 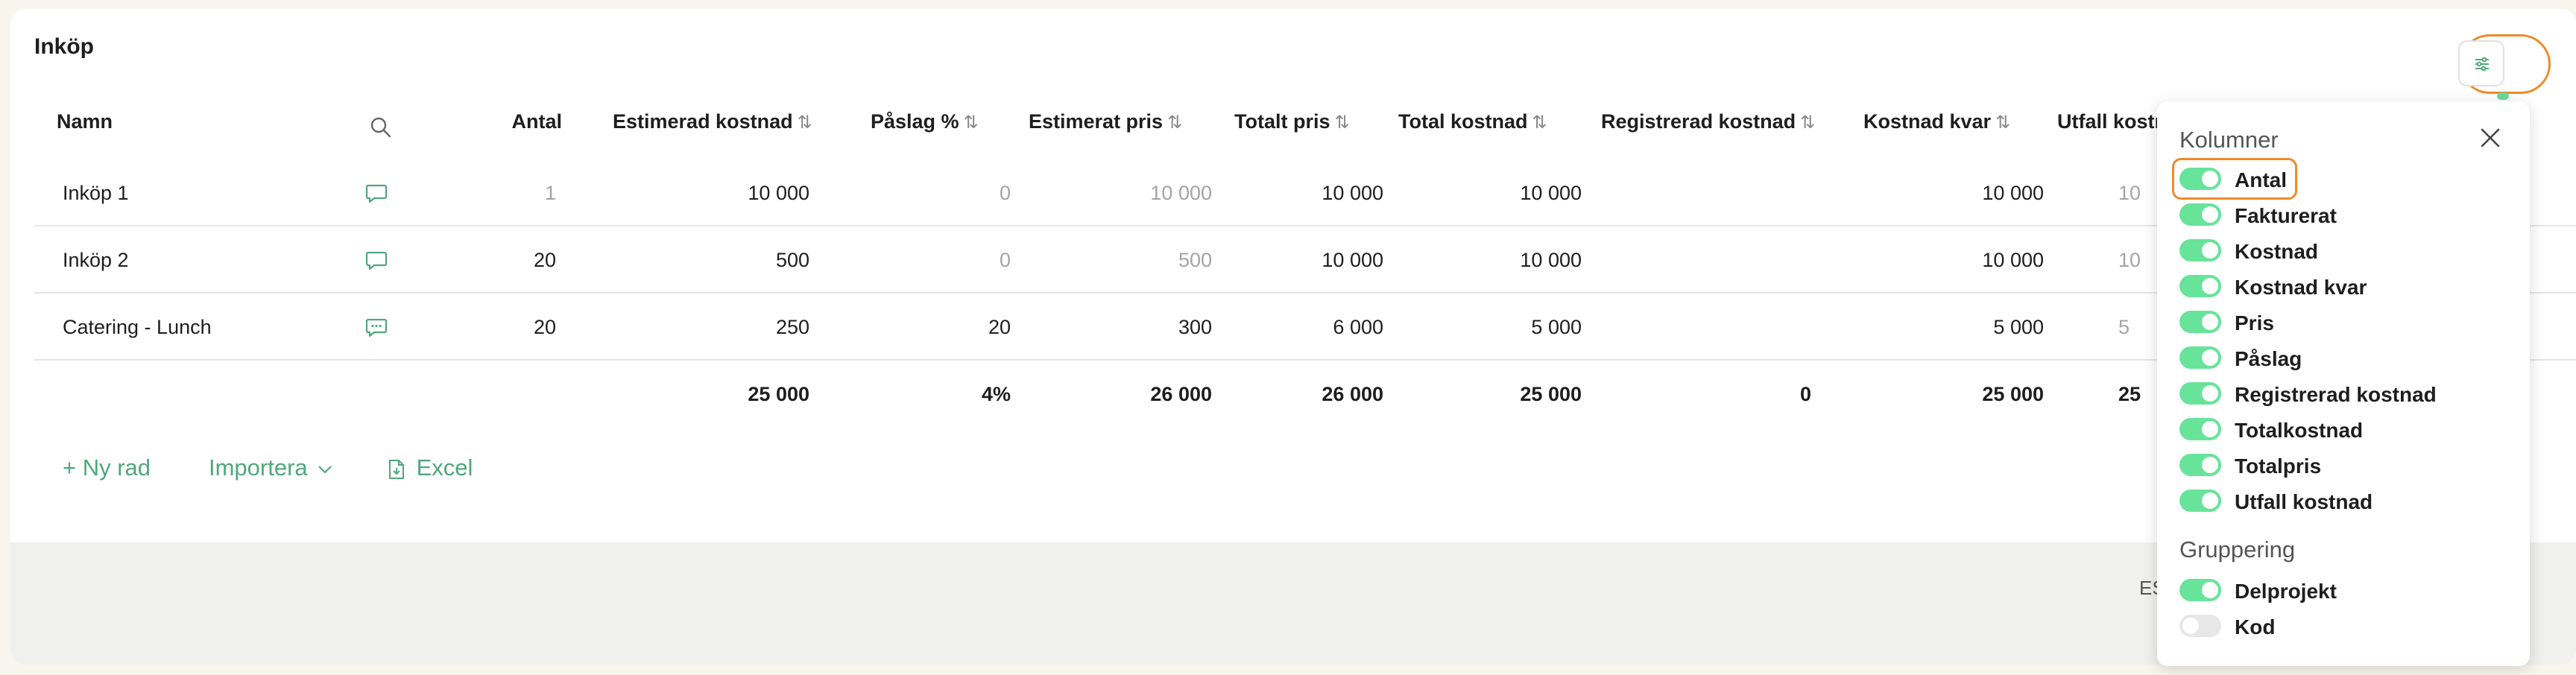 I want to click on search-icon, so click(x=381, y=127).